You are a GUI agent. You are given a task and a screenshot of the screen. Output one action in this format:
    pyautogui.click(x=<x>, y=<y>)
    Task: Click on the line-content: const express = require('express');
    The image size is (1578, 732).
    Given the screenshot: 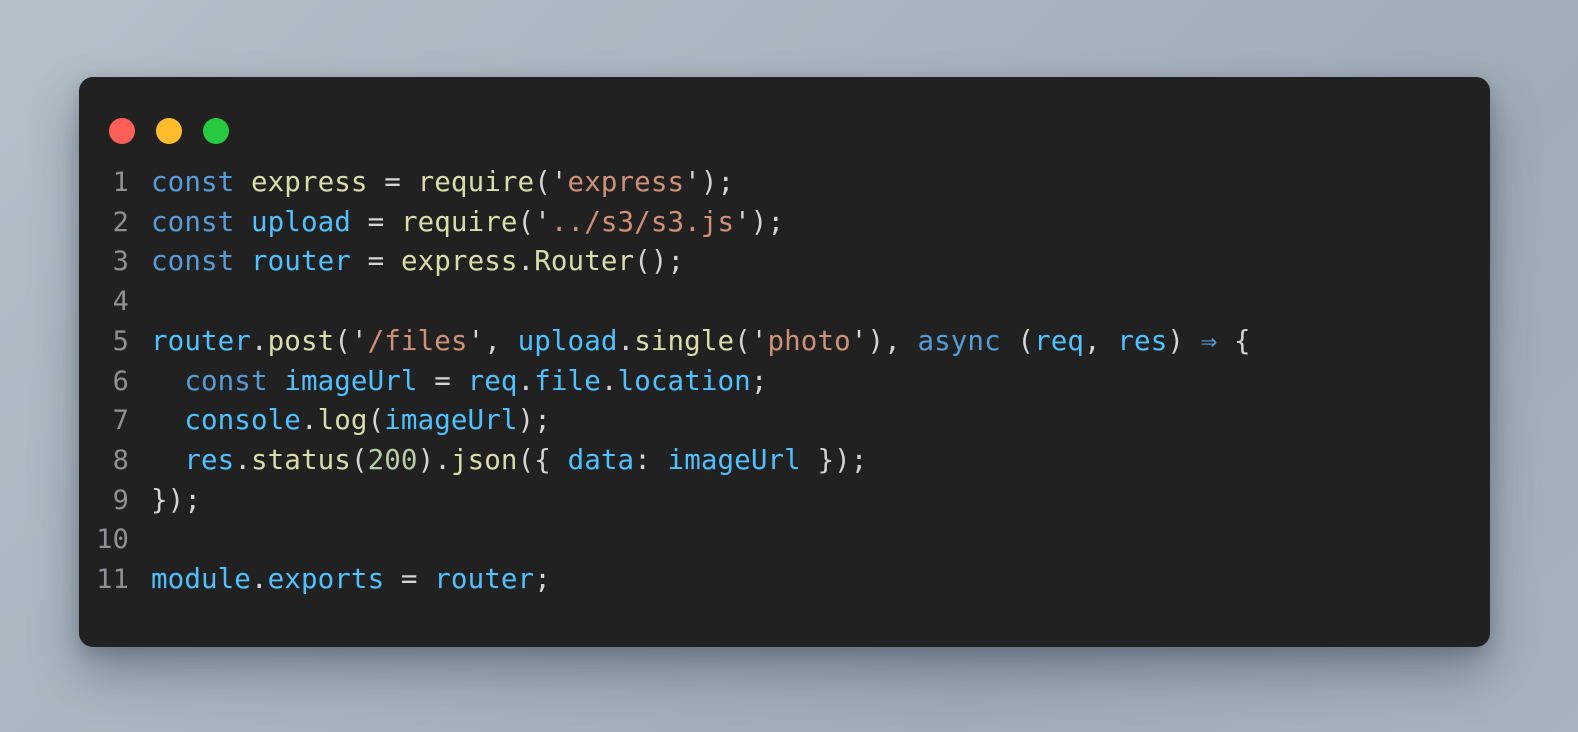 What is the action you would take?
    pyautogui.click(x=442, y=183)
    